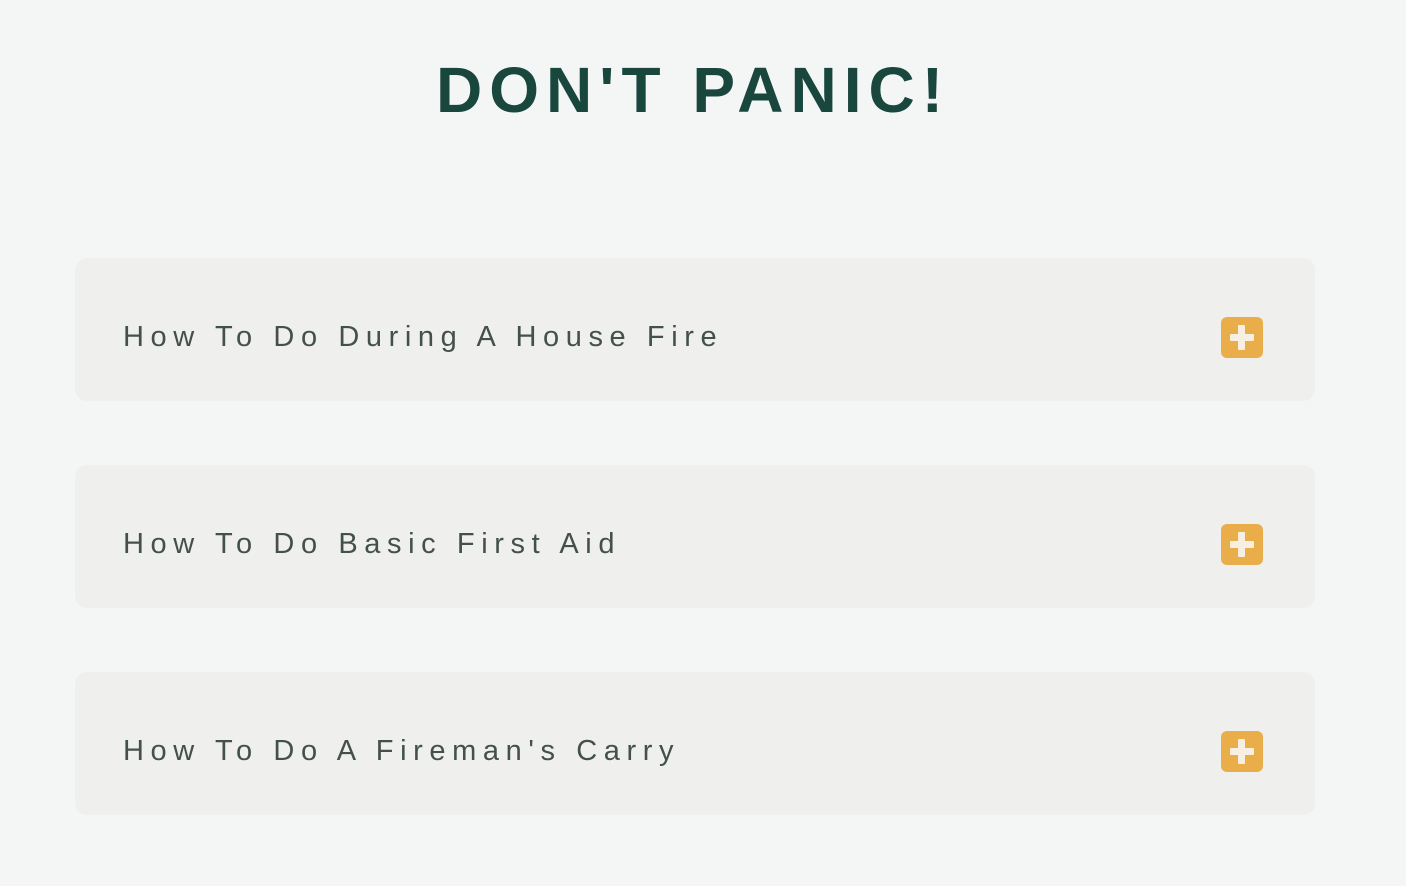 Image resolution: width=1406 pixels, height=886 pixels. Describe the element at coordinates (695, 536) in the screenshot. I see `accordion-item-first-aid: How To Do Basic First Aid` at that location.